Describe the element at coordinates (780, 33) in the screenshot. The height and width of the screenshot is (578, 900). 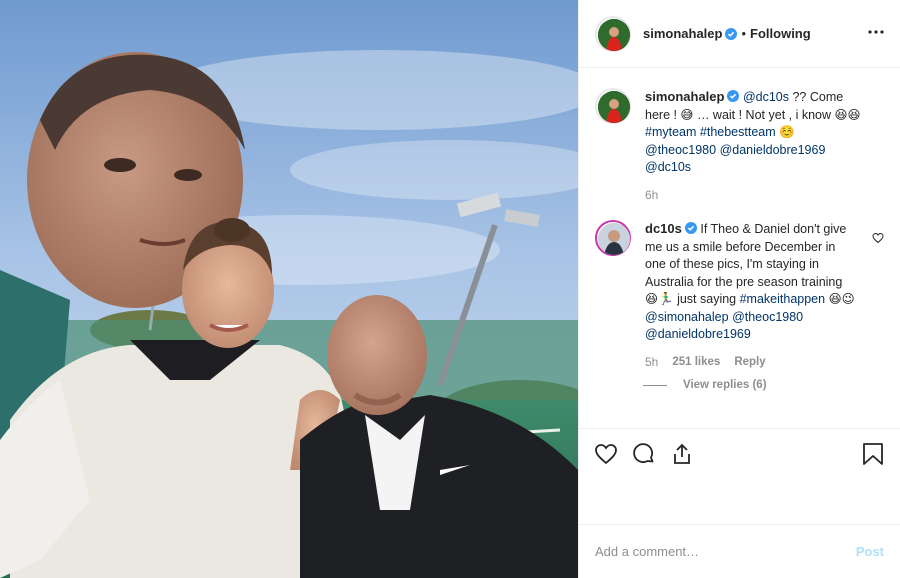
I see `following-button: Following` at that location.